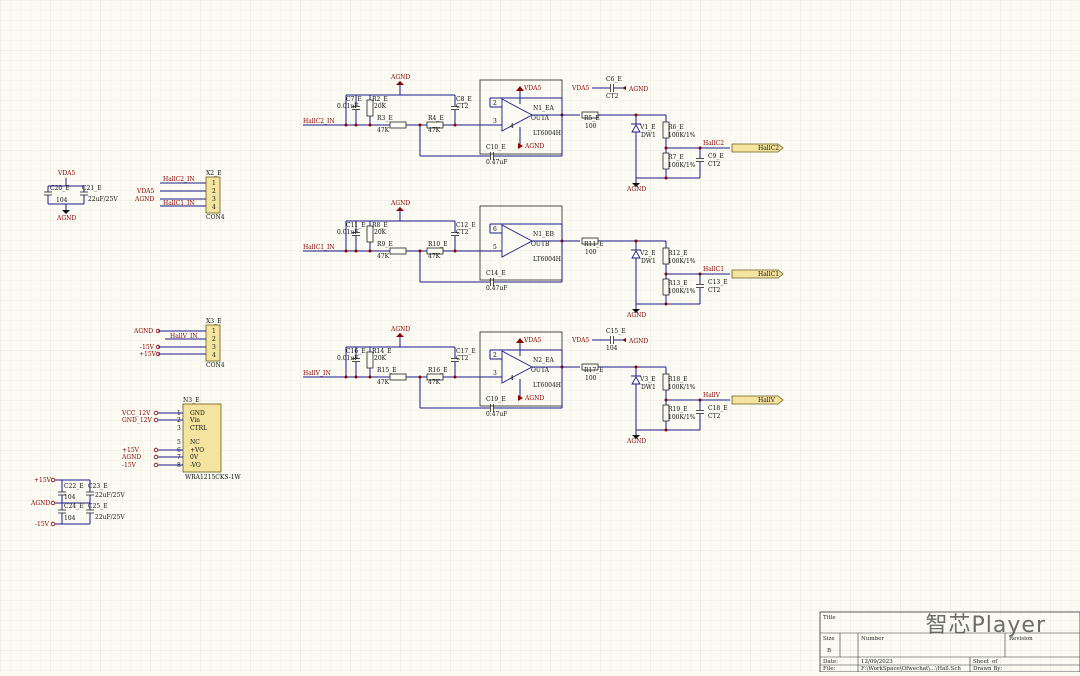 This screenshot has height=676, width=1080. Describe the element at coordinates (678, 253) in the screenshot. I see `res-top-ref: R12_E` at that location.